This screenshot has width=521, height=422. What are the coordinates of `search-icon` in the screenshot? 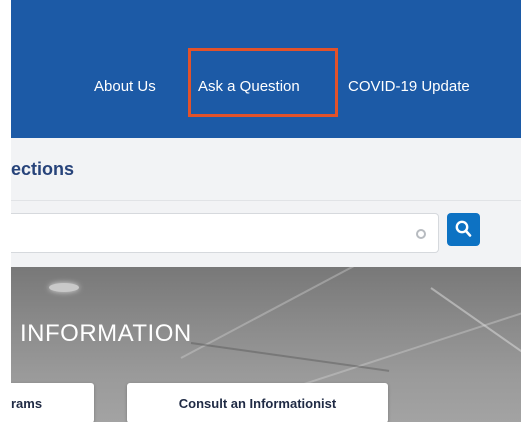 It's located at (463, 228).